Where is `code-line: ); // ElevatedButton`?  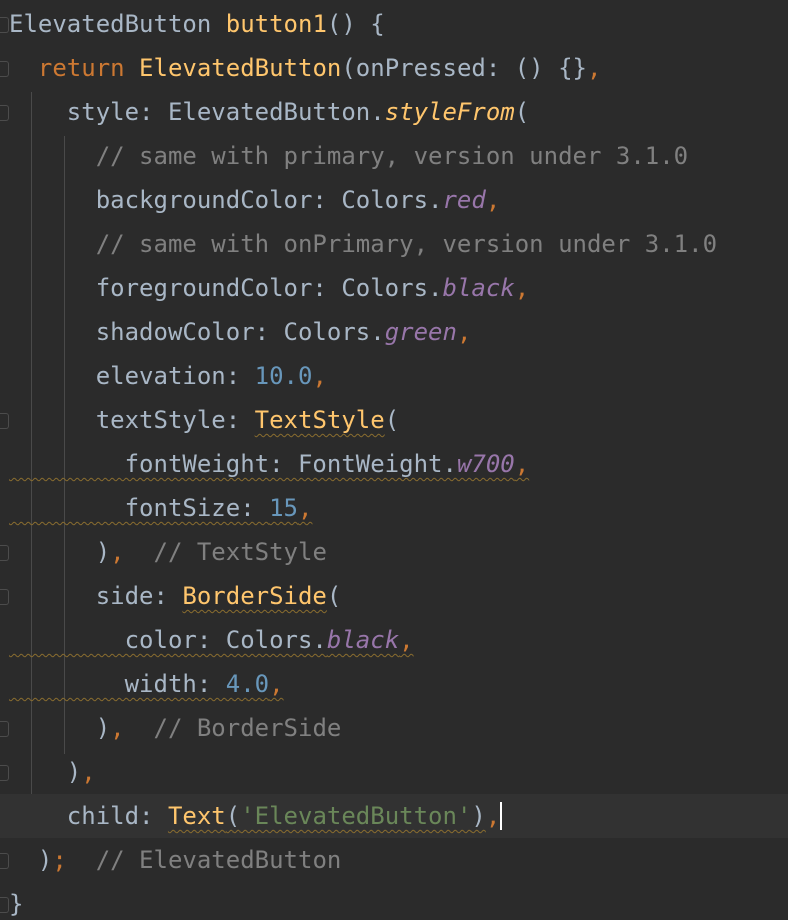 code-line: ); // ElevatedButton is located at coordinates (394, 860).